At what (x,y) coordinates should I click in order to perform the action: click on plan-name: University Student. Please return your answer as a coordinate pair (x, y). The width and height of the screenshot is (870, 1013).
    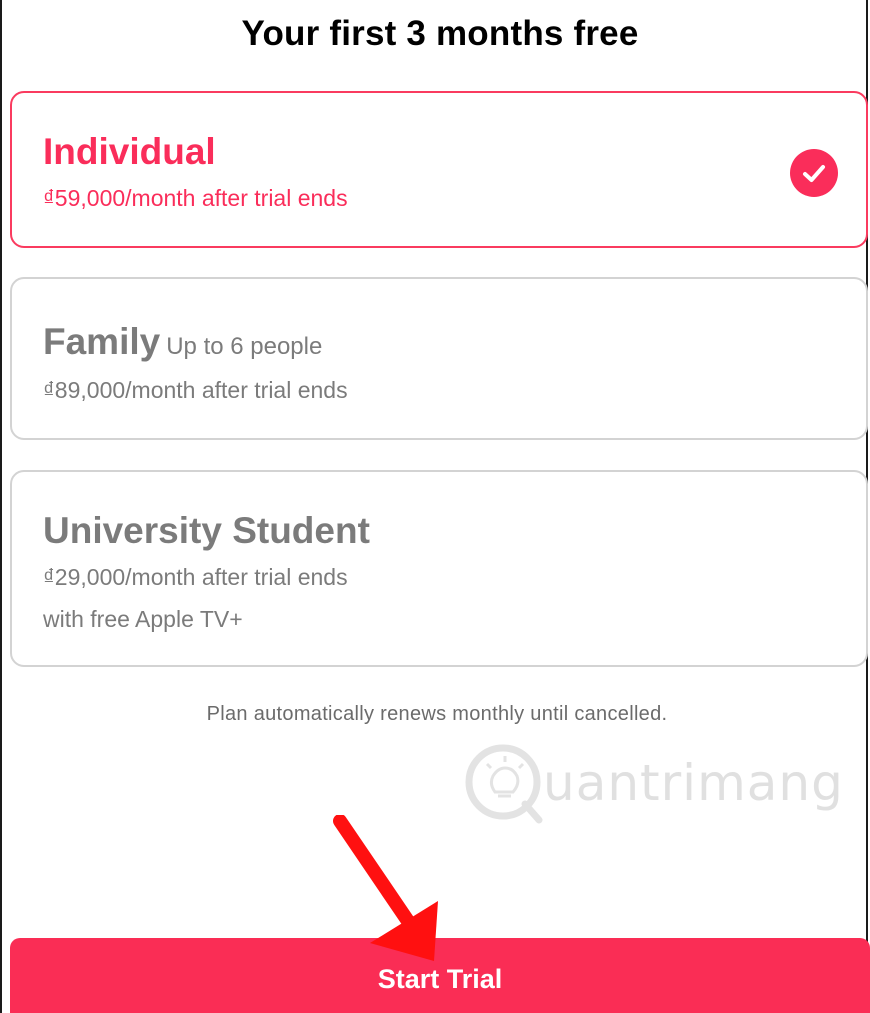
    Looking at the image, I should click on (206, 530).